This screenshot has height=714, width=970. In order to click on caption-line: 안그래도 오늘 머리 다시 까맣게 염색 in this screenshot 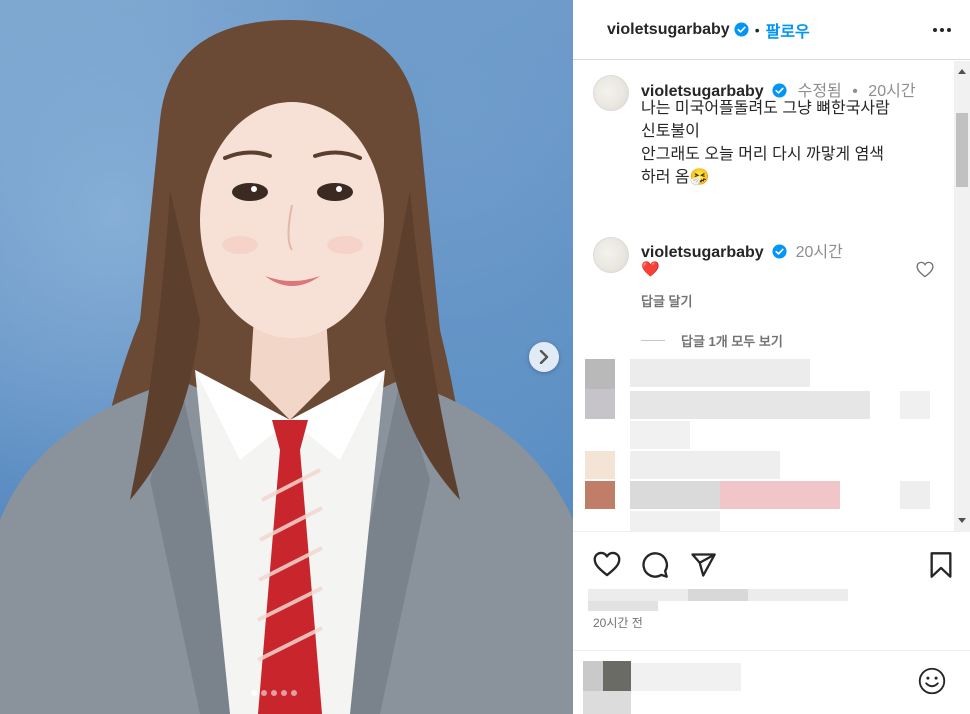, I will do `click(763, 154)`.